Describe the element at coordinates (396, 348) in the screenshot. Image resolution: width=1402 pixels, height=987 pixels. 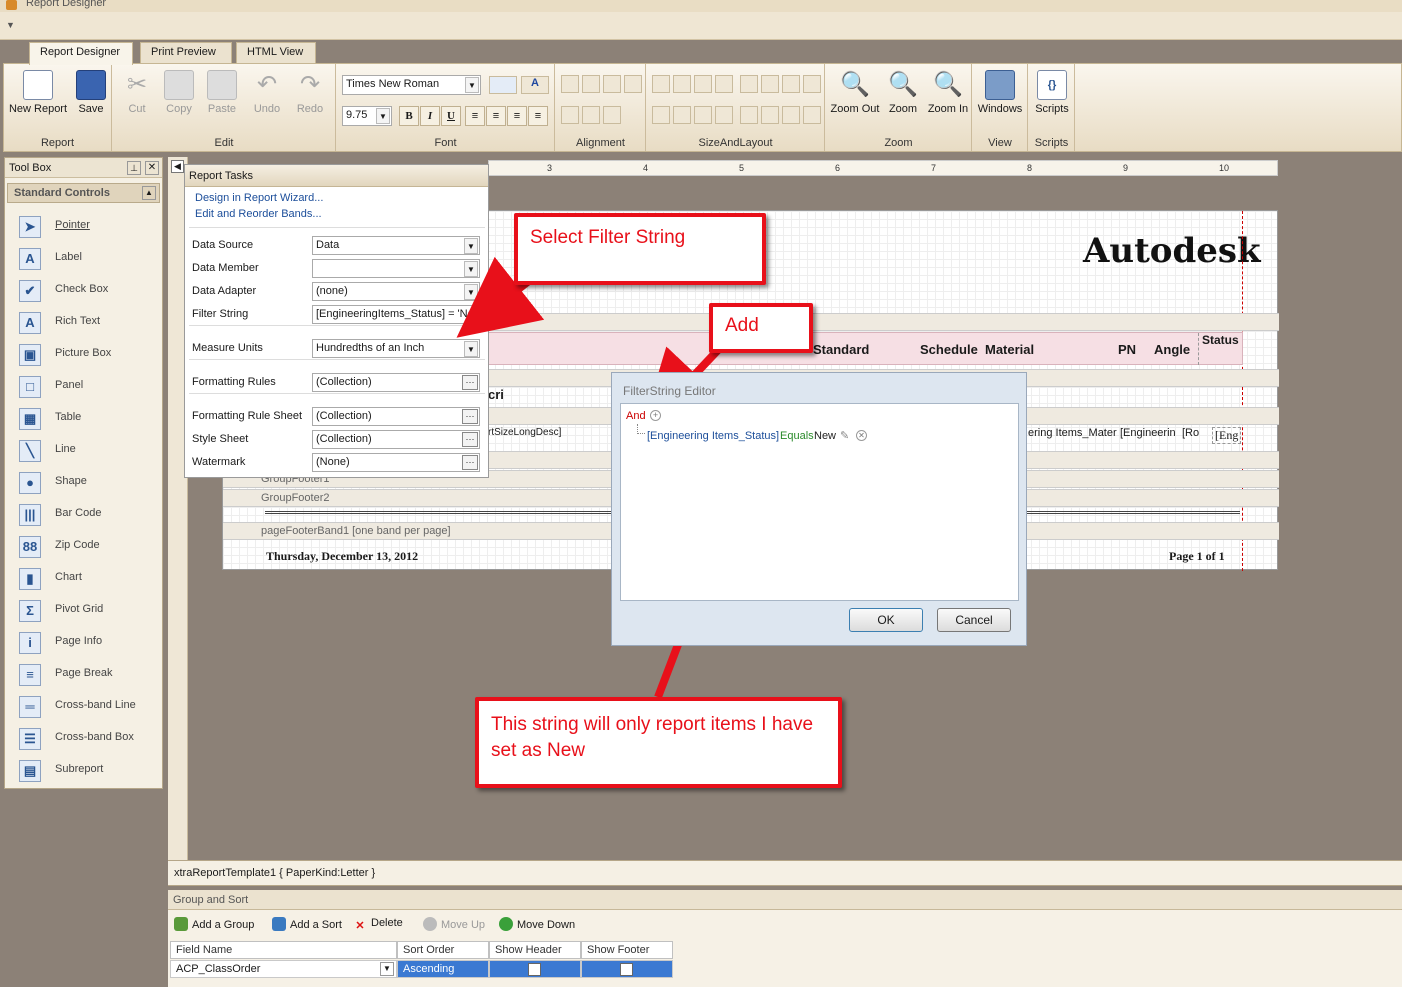
I see `property-value: Hundredths of an Inch ▼` at that location.